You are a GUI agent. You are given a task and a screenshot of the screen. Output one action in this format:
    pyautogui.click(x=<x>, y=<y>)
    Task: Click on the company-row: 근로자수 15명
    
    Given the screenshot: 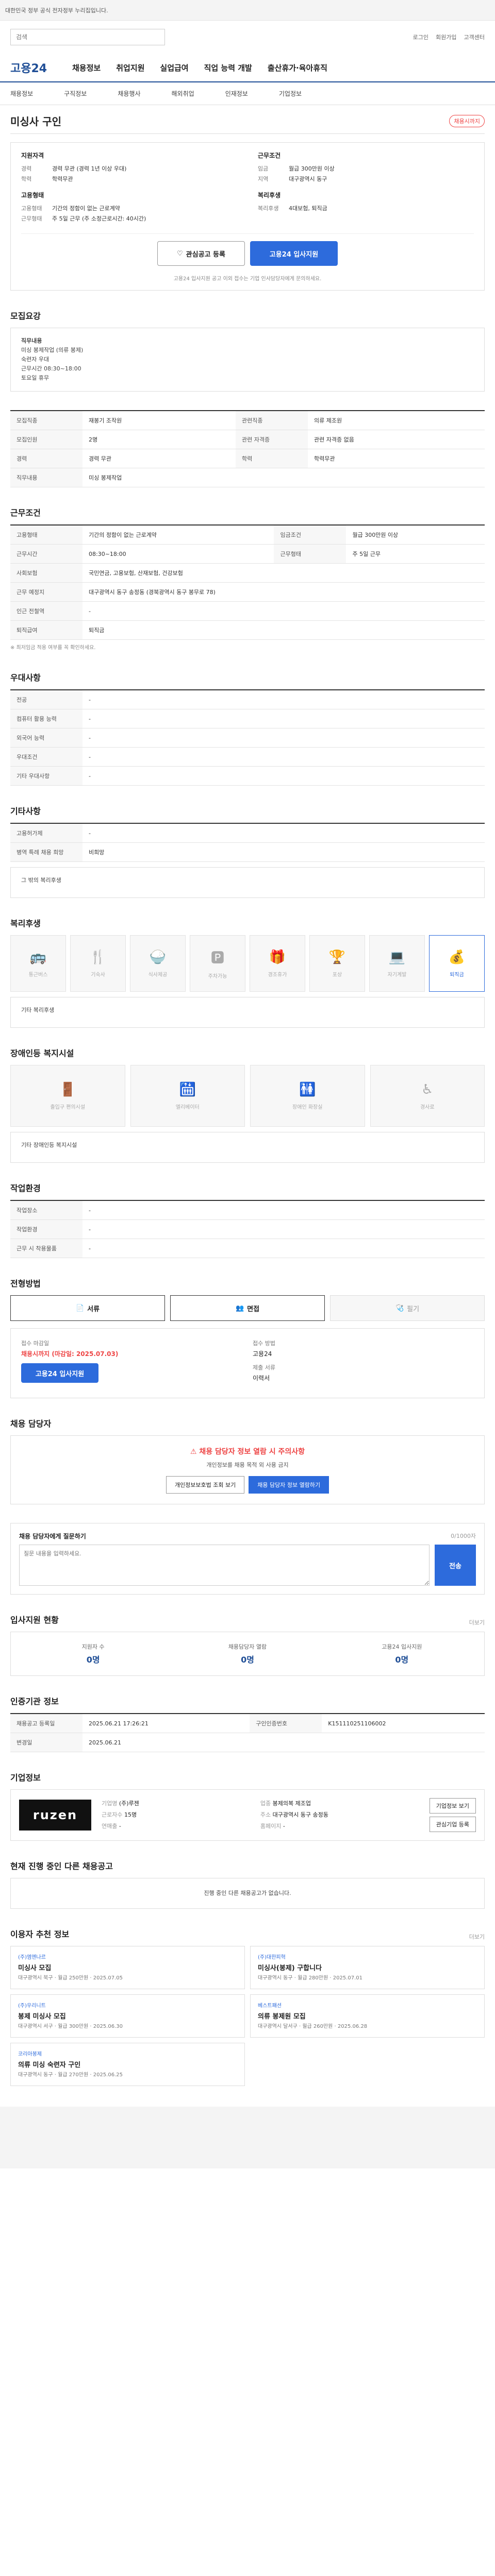 What is the action you would take?
    pyautogui.click(x=181, y=1815)
    